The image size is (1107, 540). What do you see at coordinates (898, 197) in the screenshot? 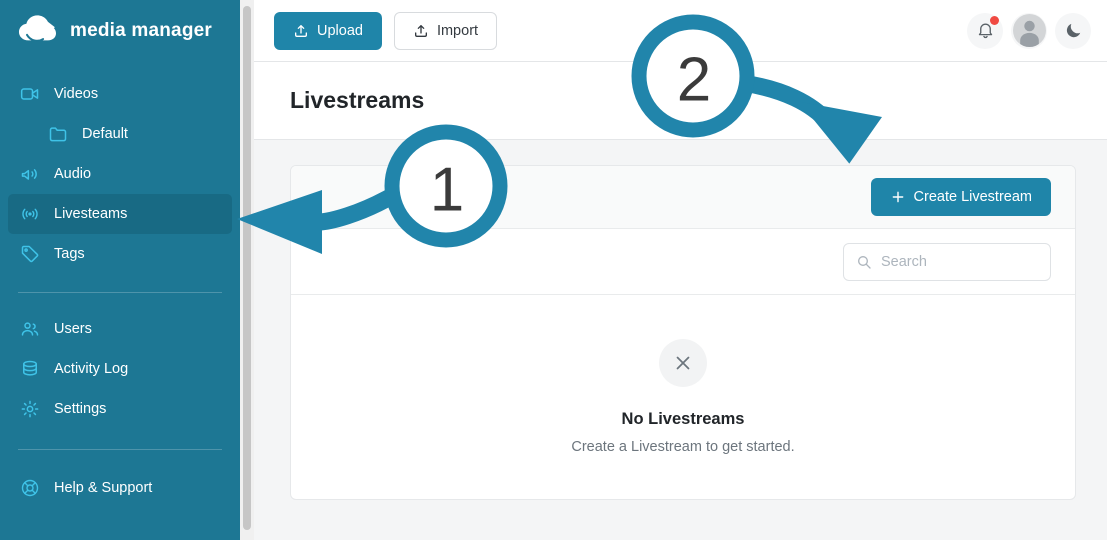
I see `plus-icon` at bounding box center [898, 197].